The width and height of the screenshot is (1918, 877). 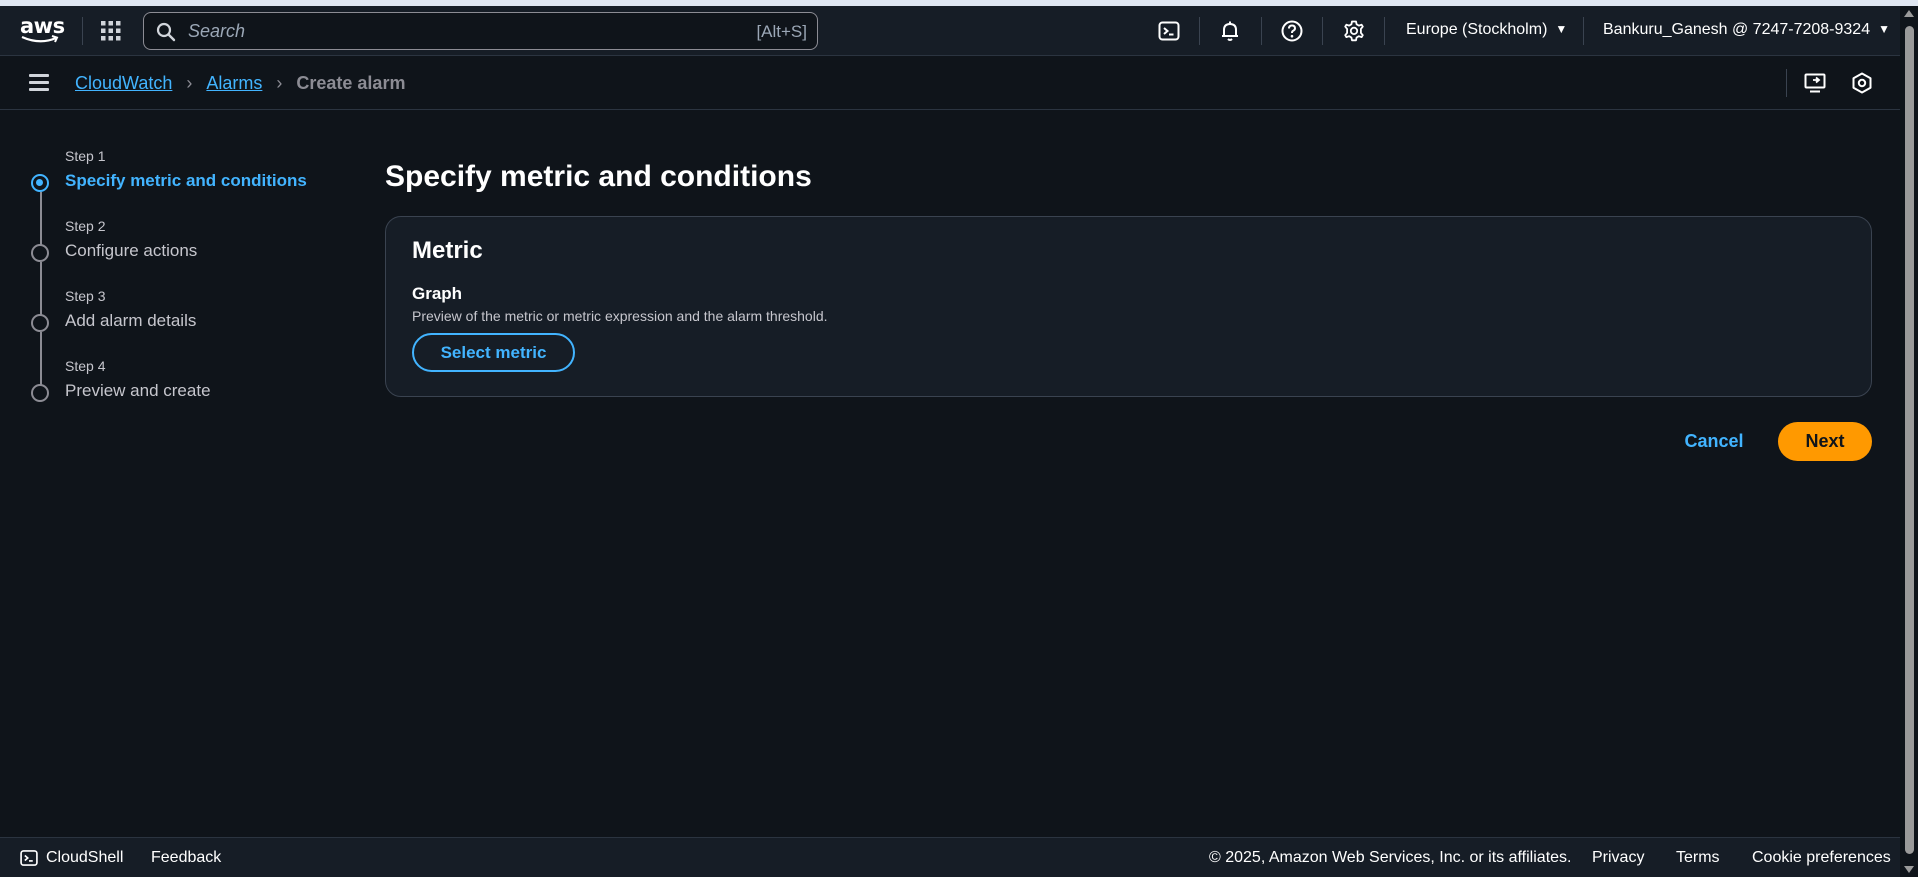 I want to click on top-navigation: aws [Alt+S], so click(x=950, y=31).